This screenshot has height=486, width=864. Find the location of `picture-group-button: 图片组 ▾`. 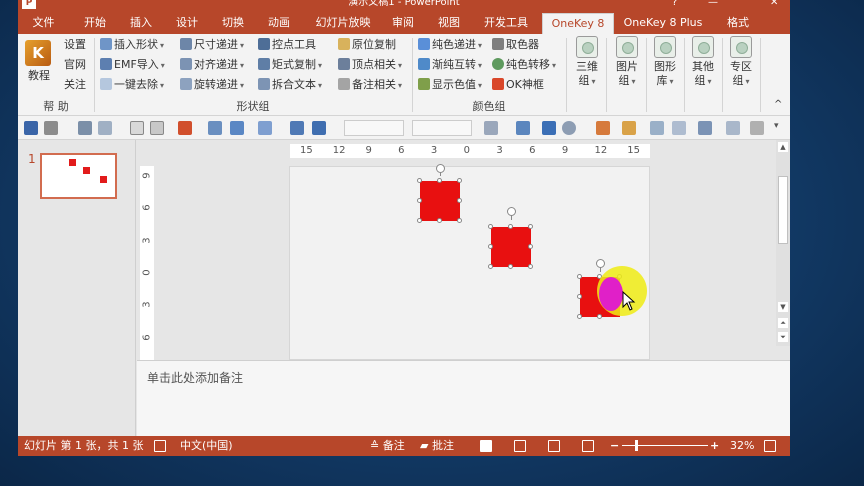

picture-group-button: 图片组 ▾ is located at coordinates (627, 62).